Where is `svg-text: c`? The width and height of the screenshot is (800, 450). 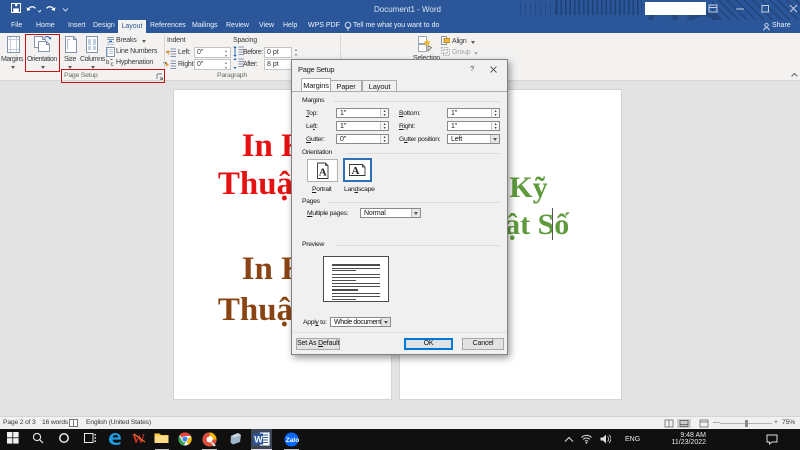
svg-text: c is located at coordinates (112, 65).